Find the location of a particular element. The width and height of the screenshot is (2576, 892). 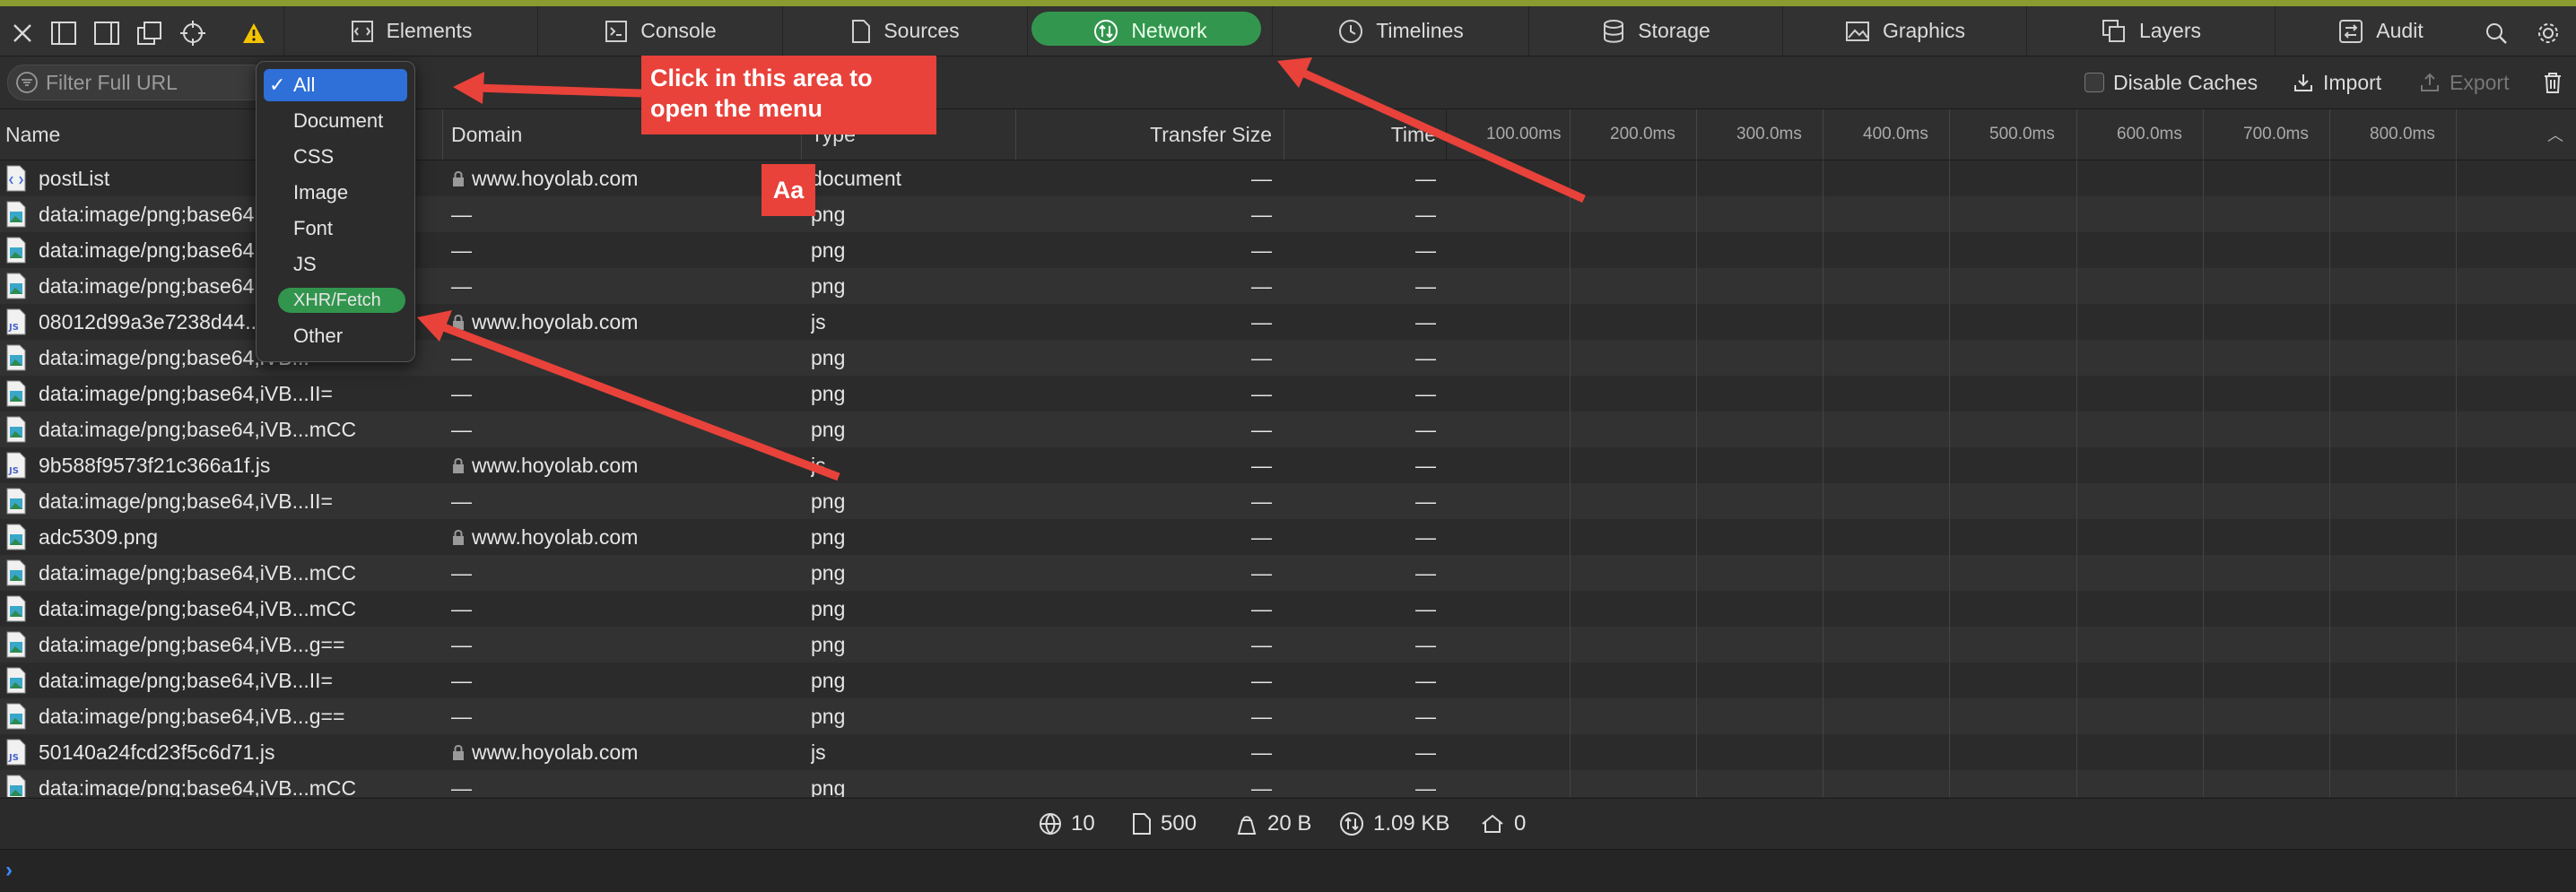

column-header-transfer-size: Transfer Size is located at coordinates (1143, 134).